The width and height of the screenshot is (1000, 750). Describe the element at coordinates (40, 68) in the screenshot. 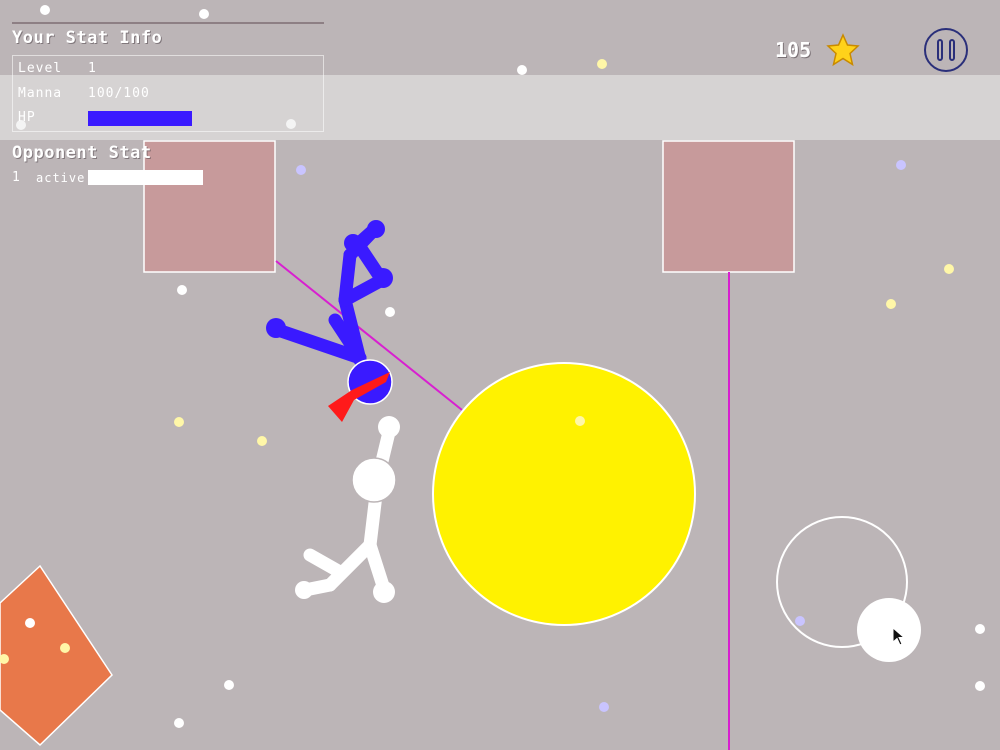

I see `level-label: Level` at that location.